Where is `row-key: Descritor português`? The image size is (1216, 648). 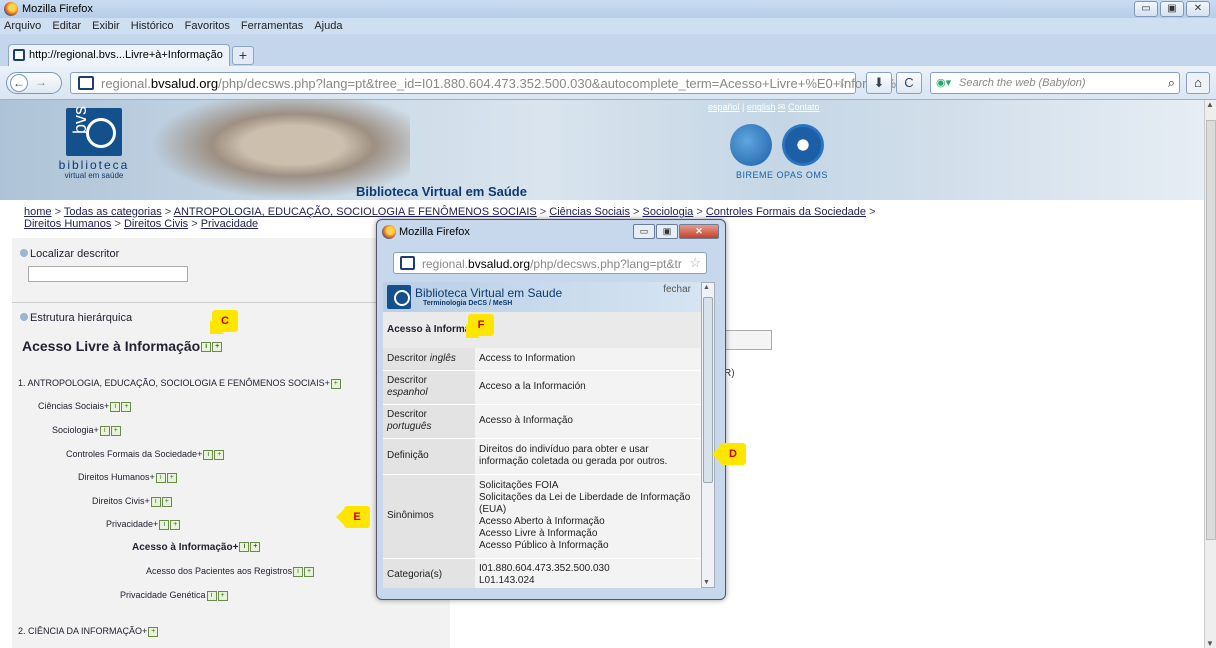 row-key: Descritor português is located at coordinates (429, 421).